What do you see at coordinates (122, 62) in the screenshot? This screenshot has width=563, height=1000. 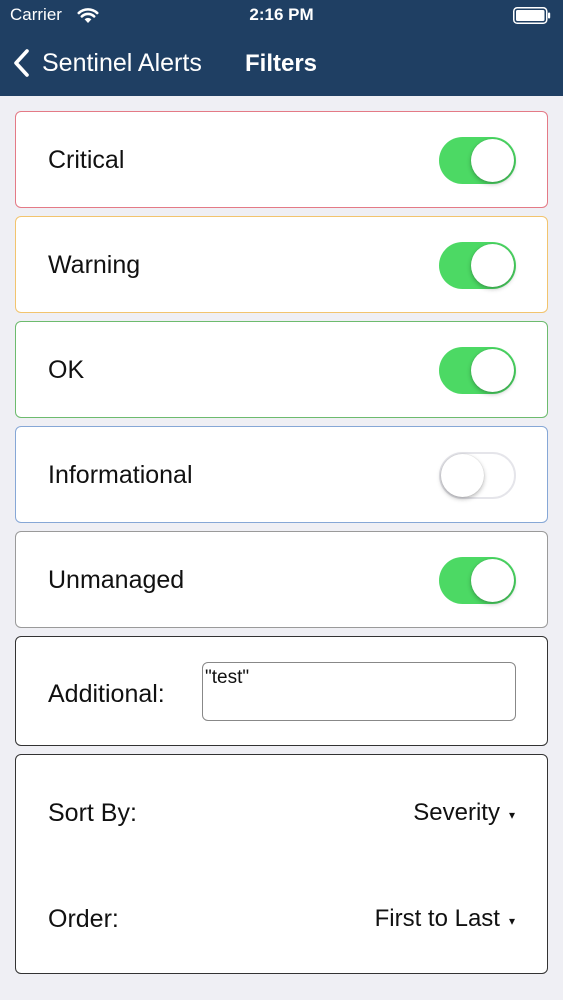 I see `back-button-label: Sentinel Alerts` at bounding box center [122, 62].